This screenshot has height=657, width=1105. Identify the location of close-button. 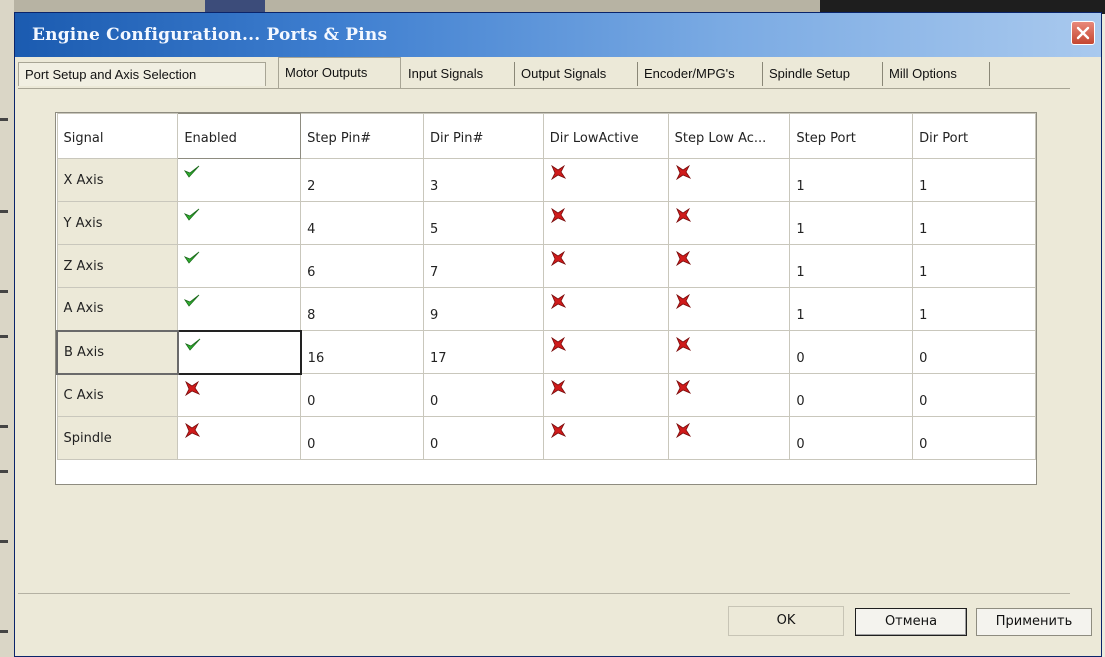
(1083, 33).